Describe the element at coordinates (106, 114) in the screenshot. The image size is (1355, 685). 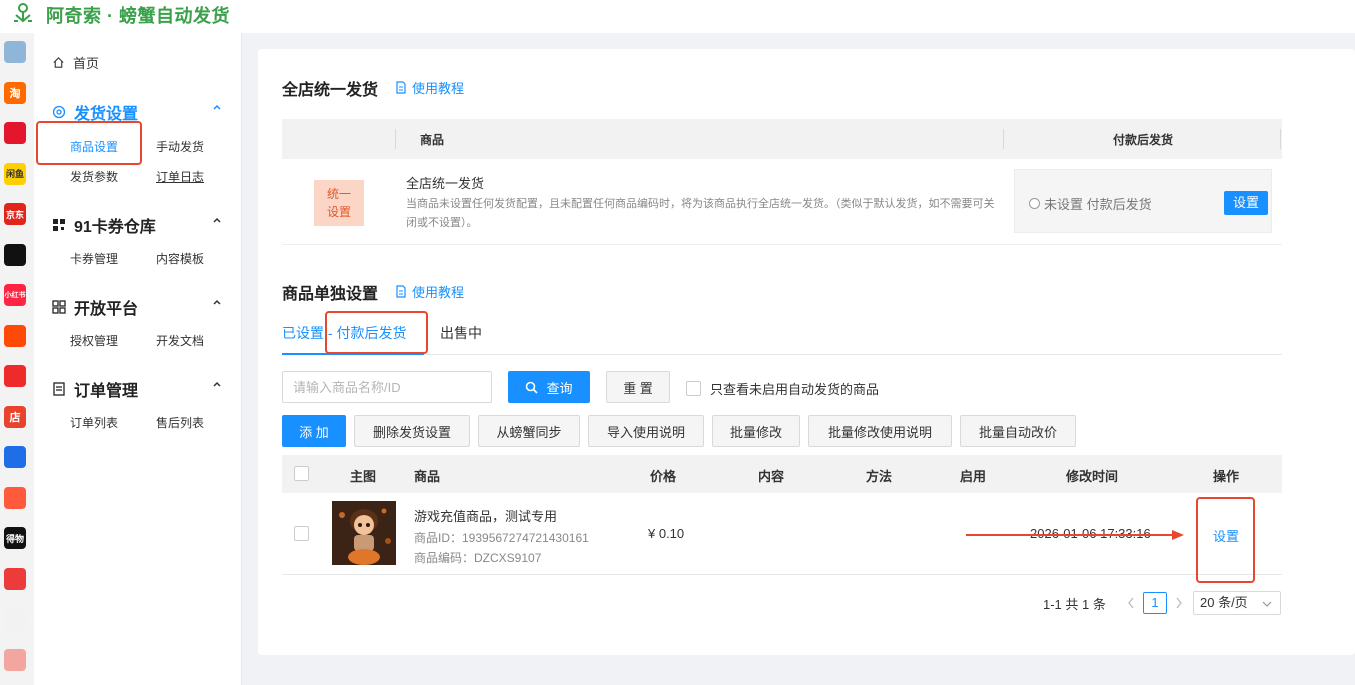
I see `menu-group-title: 发货设置` at that location.